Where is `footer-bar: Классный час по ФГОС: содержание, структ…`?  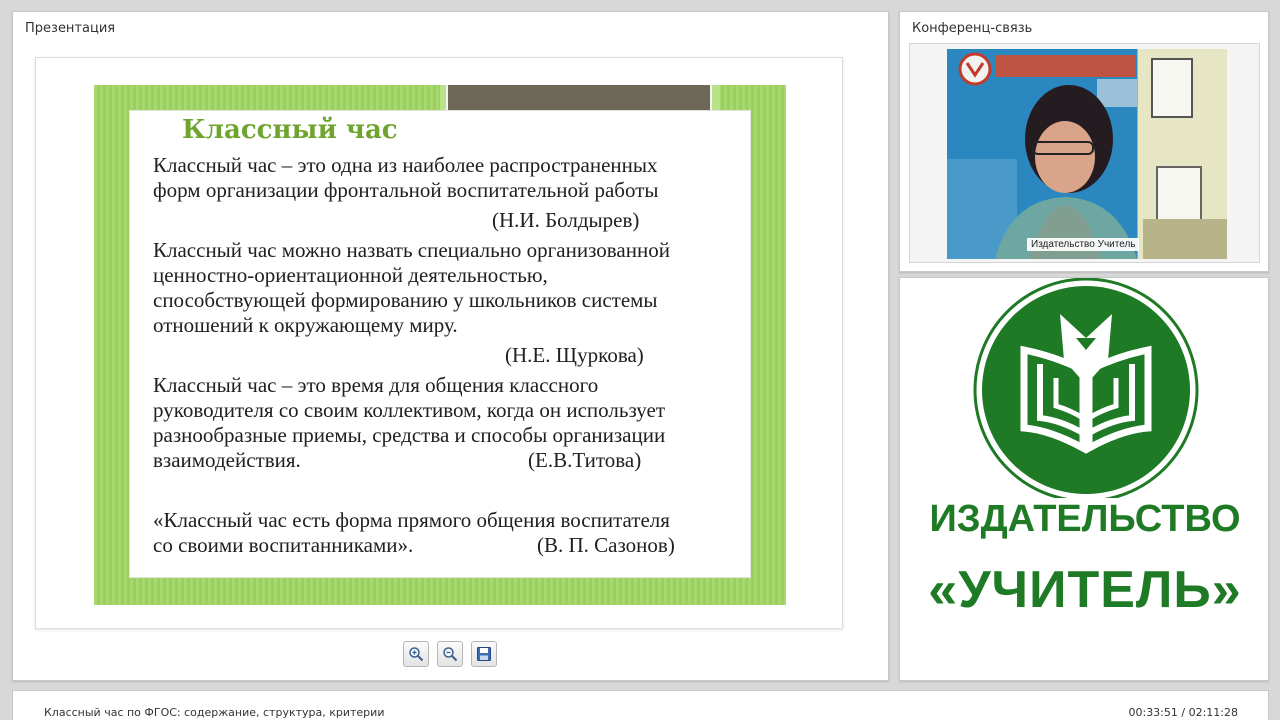 footer-bar: Классный час по ФГОС: содержание, структ… is located at coordinates (640, 705).